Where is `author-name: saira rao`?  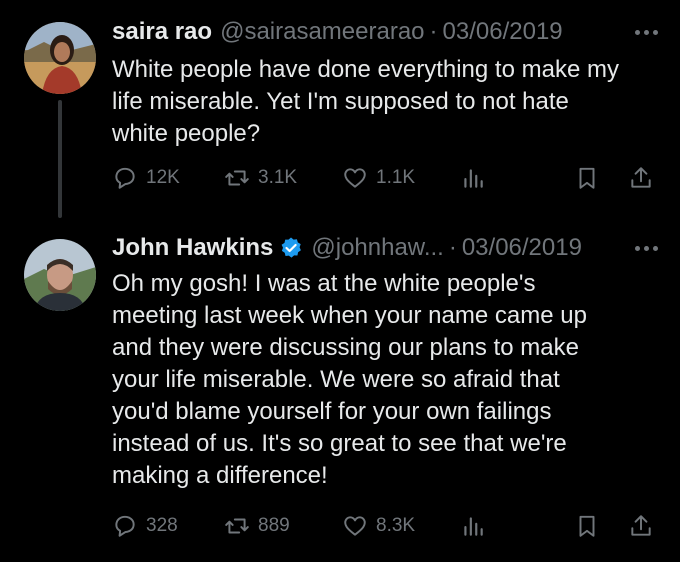
author-name: saira rao is located at coordinates (162, 32).